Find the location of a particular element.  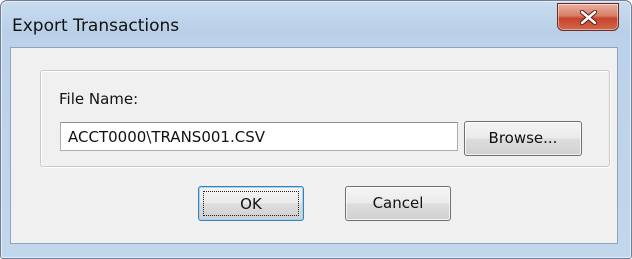

file-name-input is located at coordinates (259, 136).